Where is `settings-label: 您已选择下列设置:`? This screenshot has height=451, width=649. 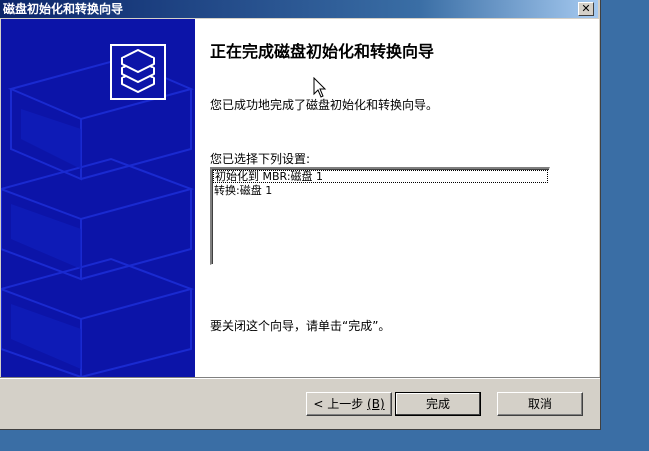 settings-label: 您已选择下列设置: is located at coordinates (260, 159).